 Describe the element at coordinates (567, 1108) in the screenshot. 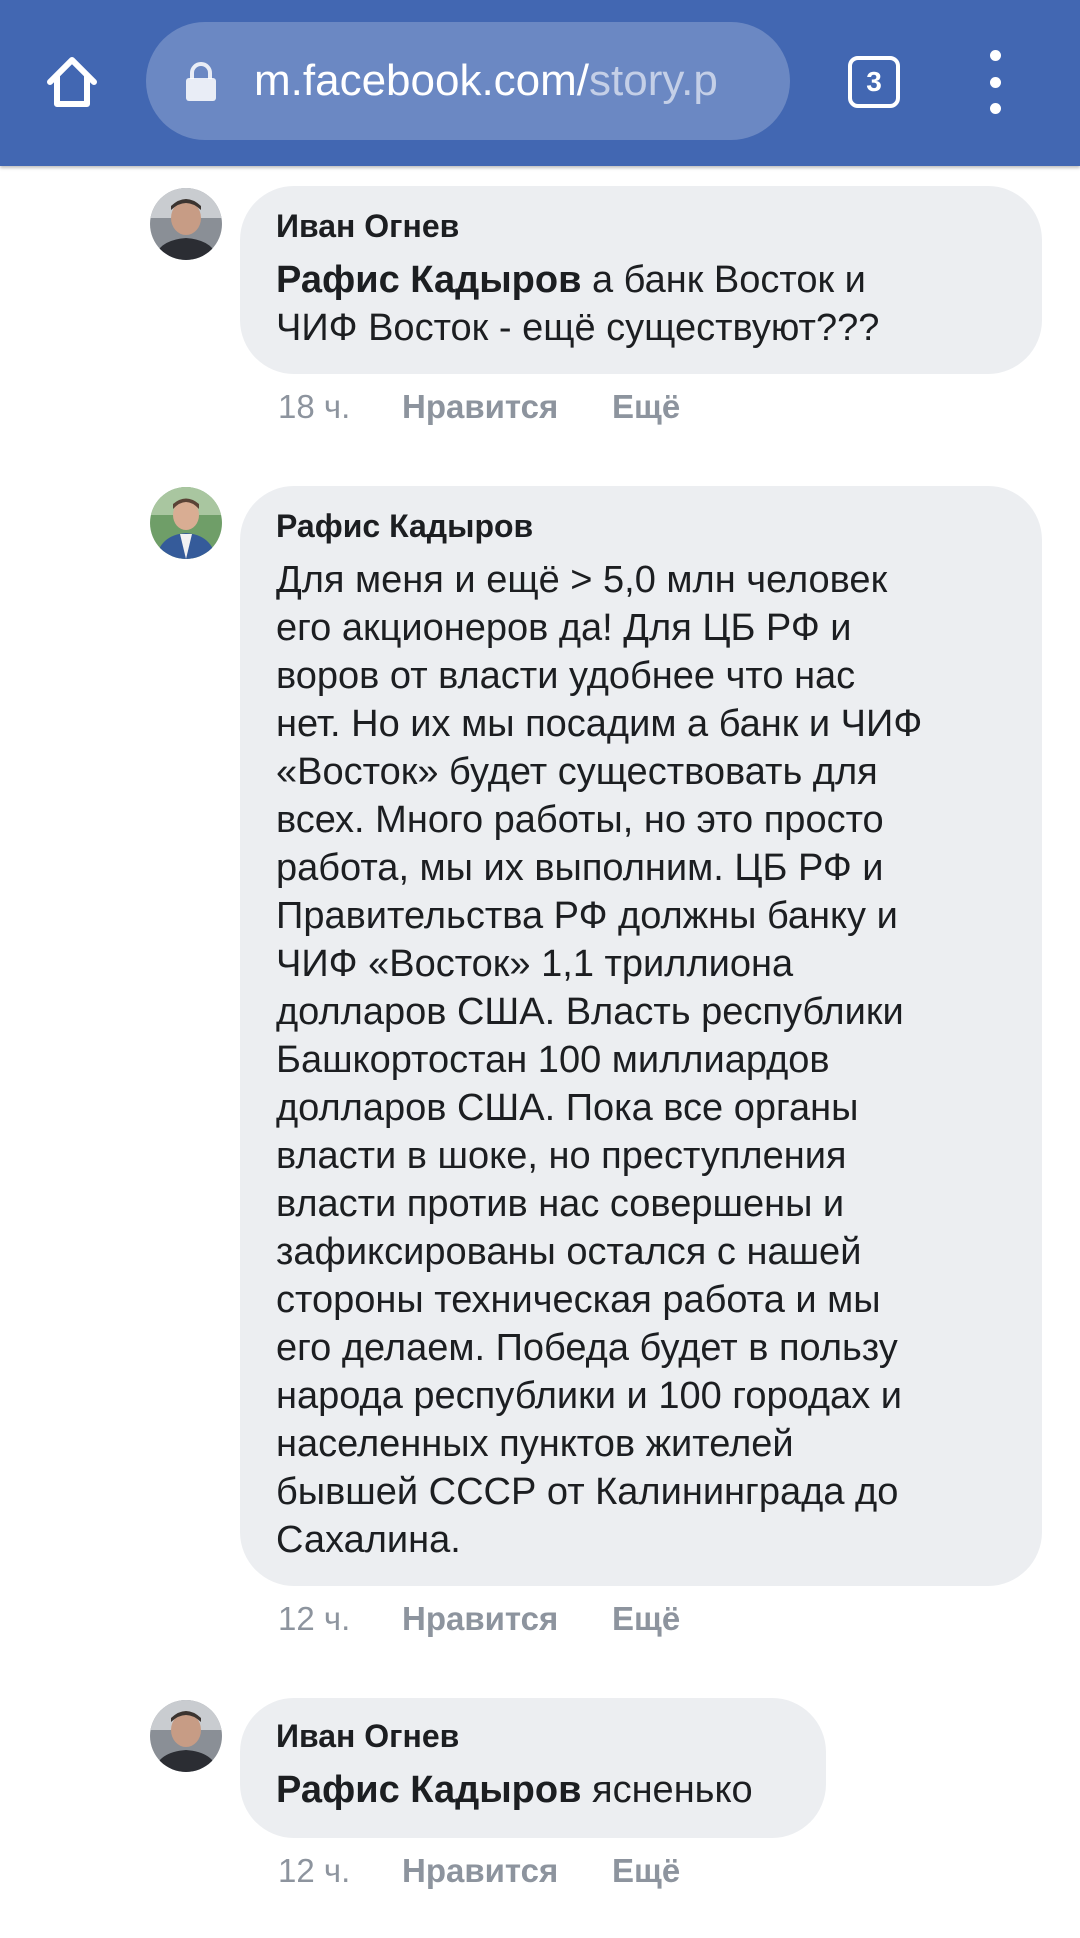

I see `comment-text-line: долларов США. Пока все органы` at that location.